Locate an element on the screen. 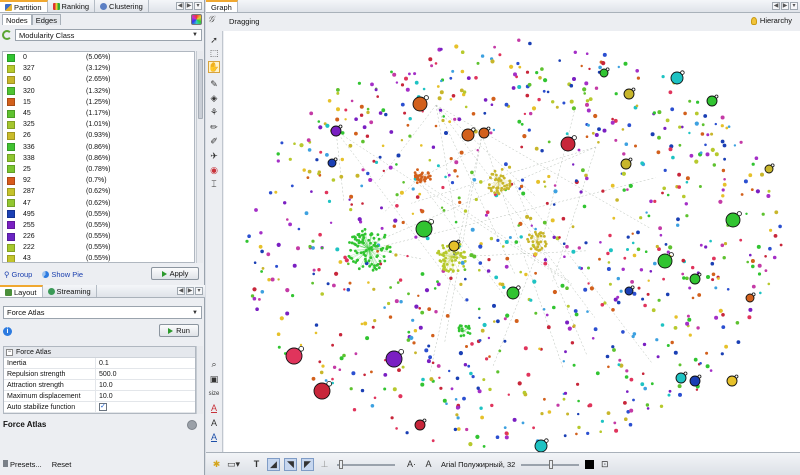  scroll-thumb is located at coordinates (200, 89).